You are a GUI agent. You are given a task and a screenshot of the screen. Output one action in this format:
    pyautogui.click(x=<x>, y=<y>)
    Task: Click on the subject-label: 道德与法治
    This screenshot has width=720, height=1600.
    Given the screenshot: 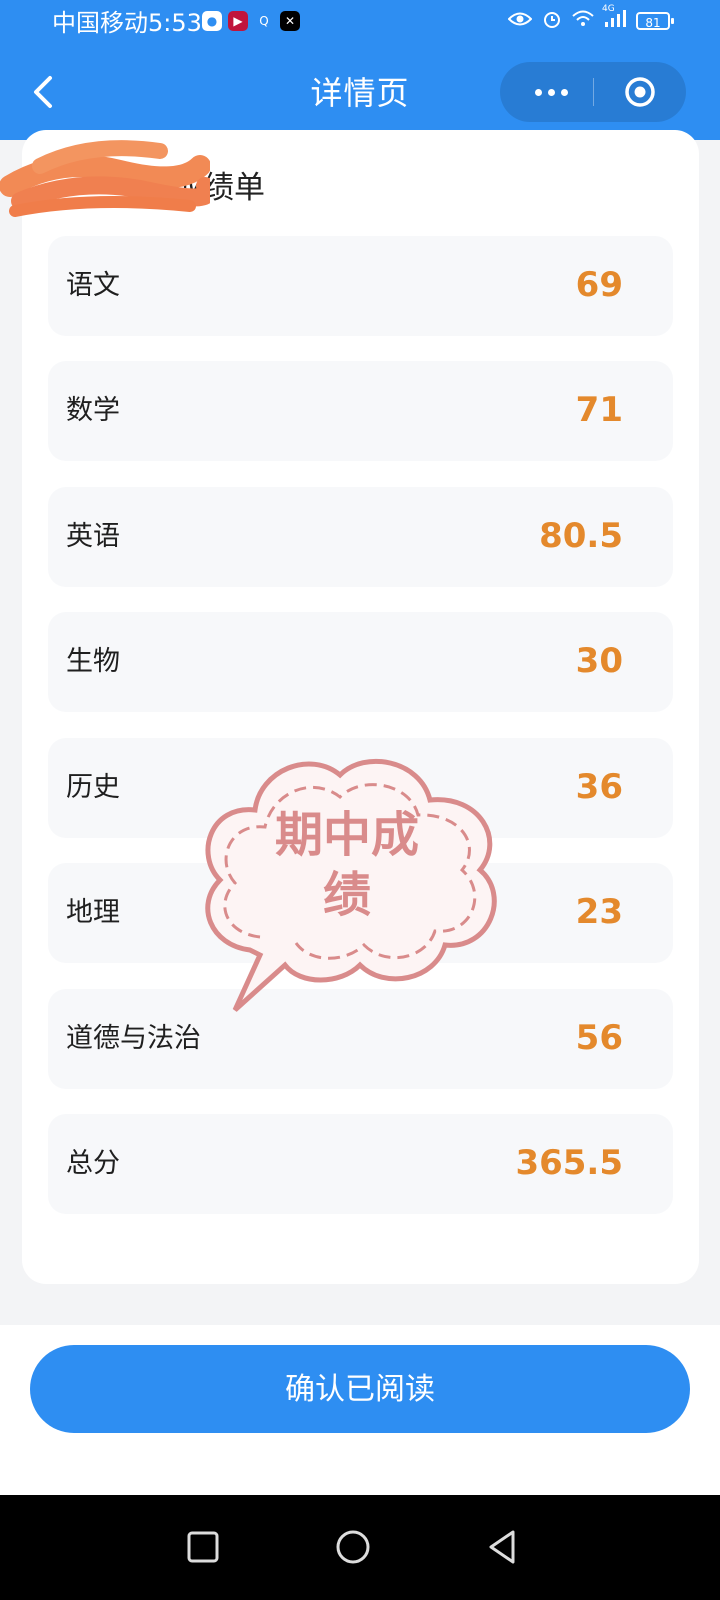 What is the action you would take?
    pyautogui.click(x=133, y=1038)
    